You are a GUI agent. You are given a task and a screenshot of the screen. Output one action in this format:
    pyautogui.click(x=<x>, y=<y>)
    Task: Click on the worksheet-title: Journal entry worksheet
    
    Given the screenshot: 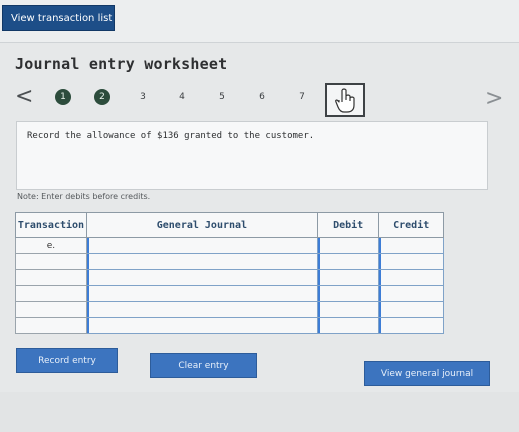 What is the action you would take?
    pyautogui.click(x=121, y=64)
    